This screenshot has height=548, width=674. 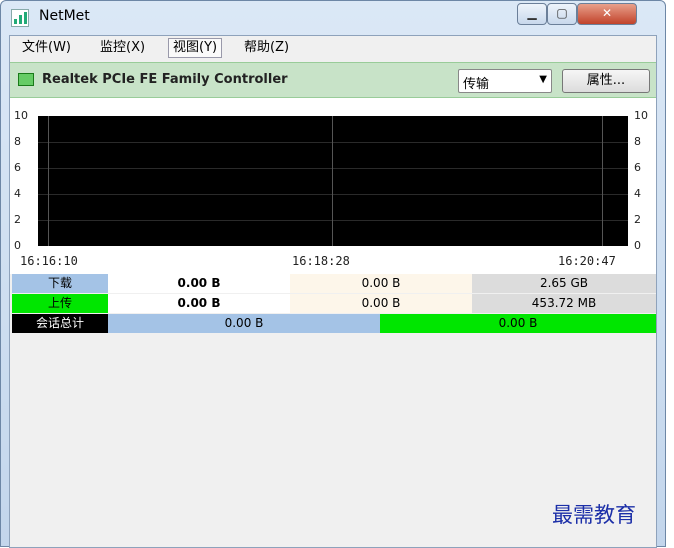 I want to click on upload-row: 上传 0.00 B 0.00 B 453.72 MB, so click(x=333, y=303).